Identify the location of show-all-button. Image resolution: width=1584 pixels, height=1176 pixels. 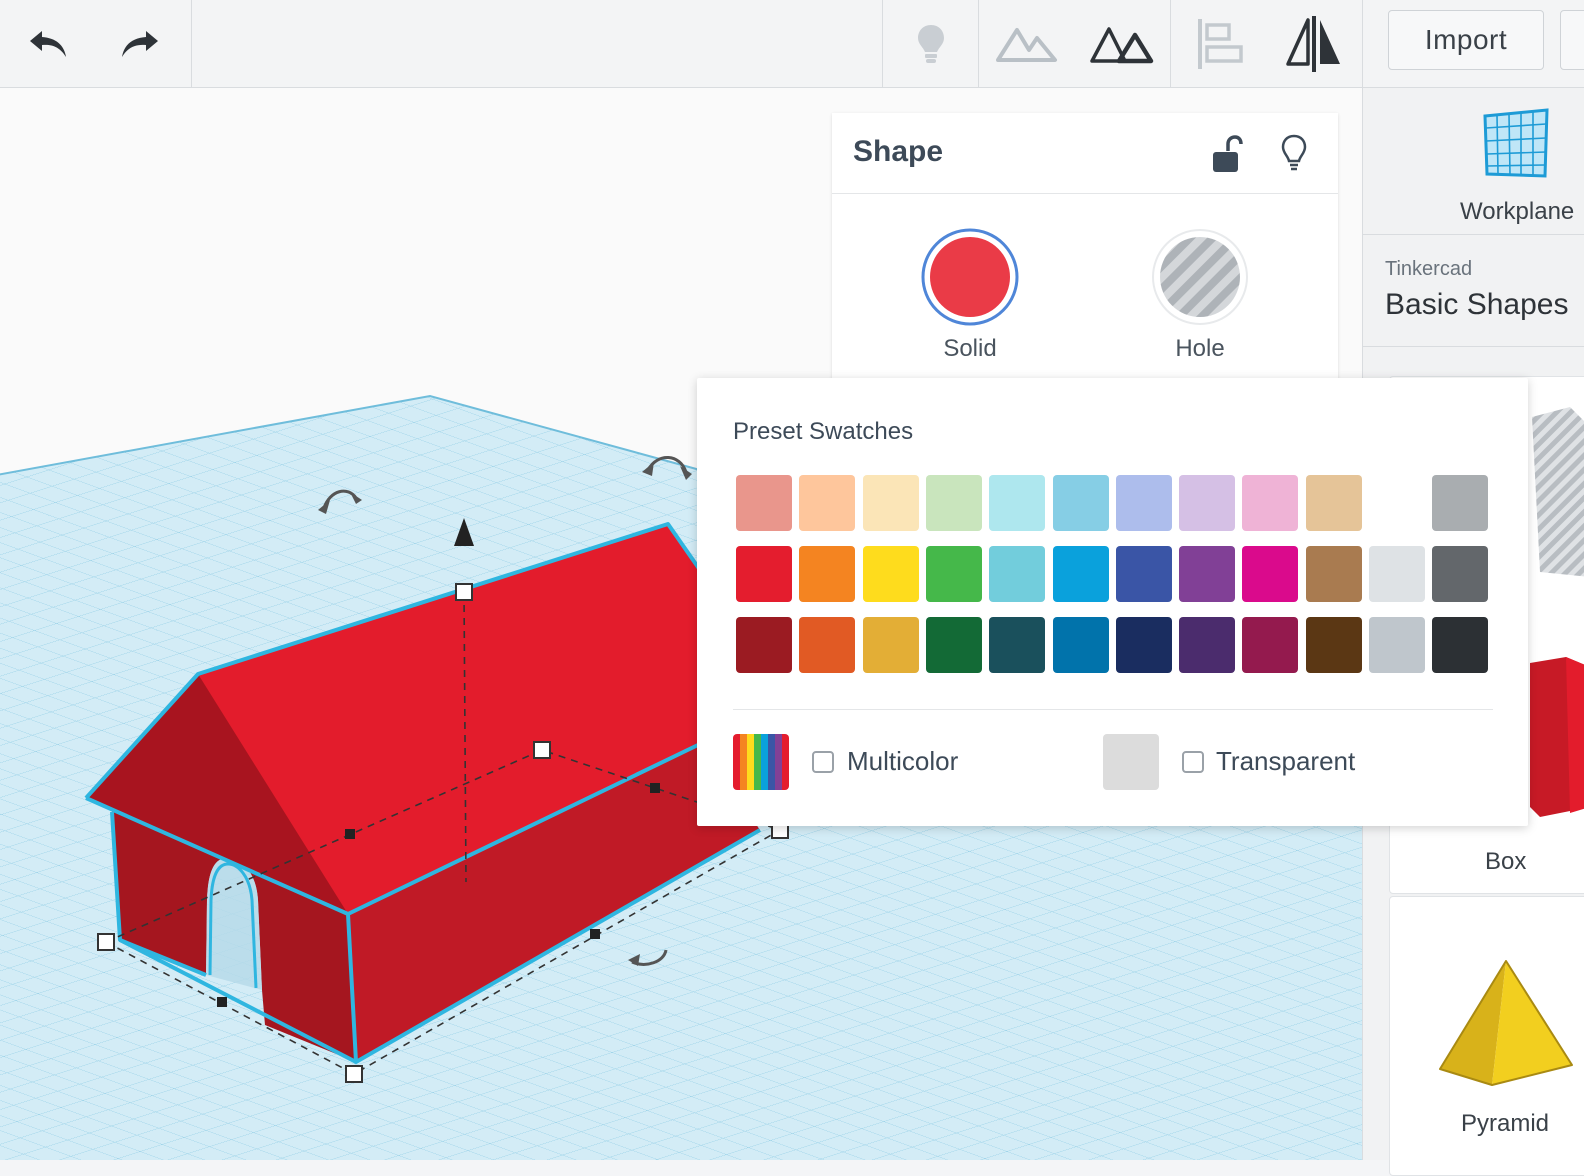
(1027, 44).